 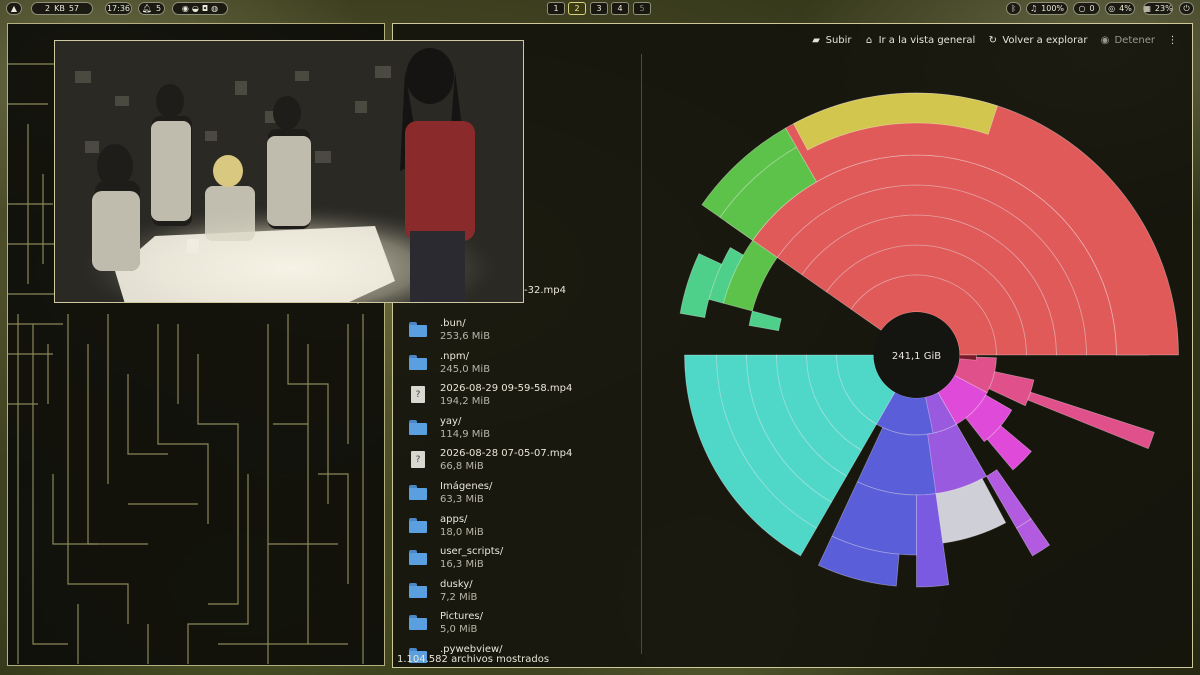 I want to click on file-row: yay/114,9 MiB, so click(x=515, y=430).